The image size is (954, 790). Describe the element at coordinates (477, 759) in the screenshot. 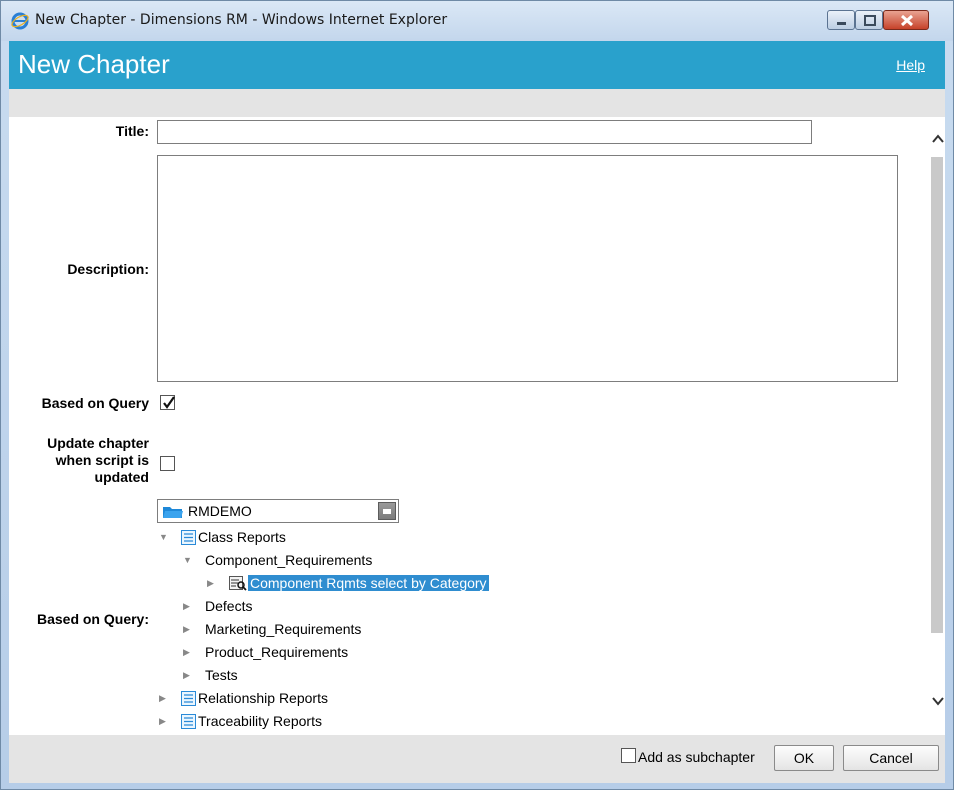

I see `dialog-footer: Add as subchapter OK Cancel` at that location.